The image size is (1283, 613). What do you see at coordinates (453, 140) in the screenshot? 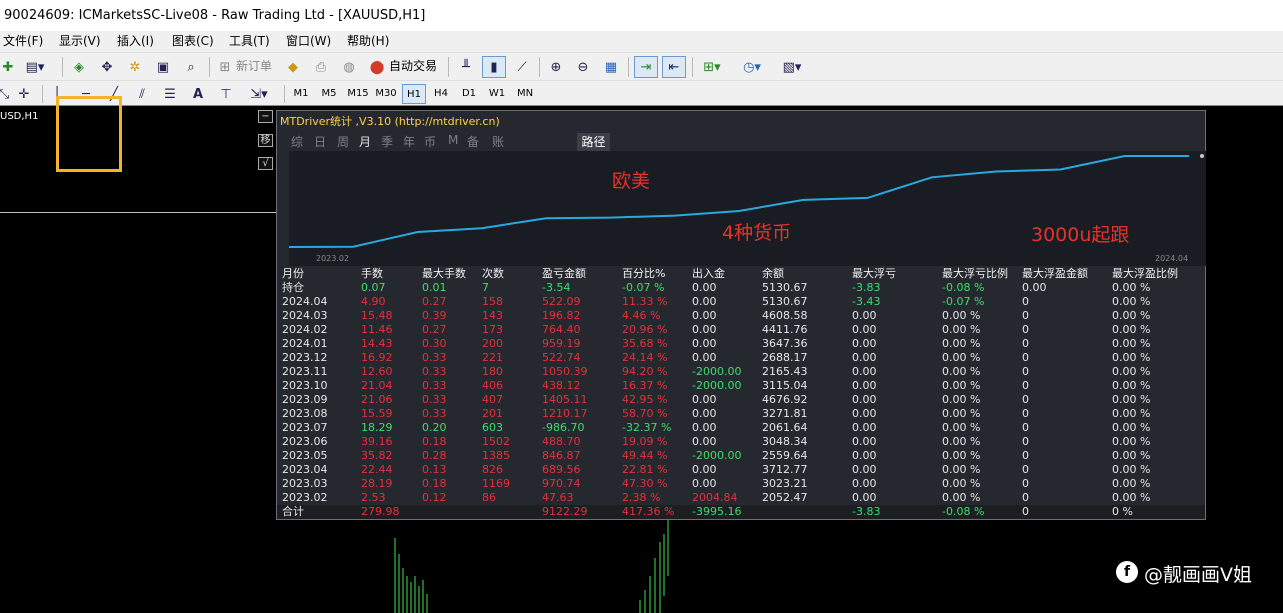
I see `tab-magic: M` at bounding box center [453, 140].